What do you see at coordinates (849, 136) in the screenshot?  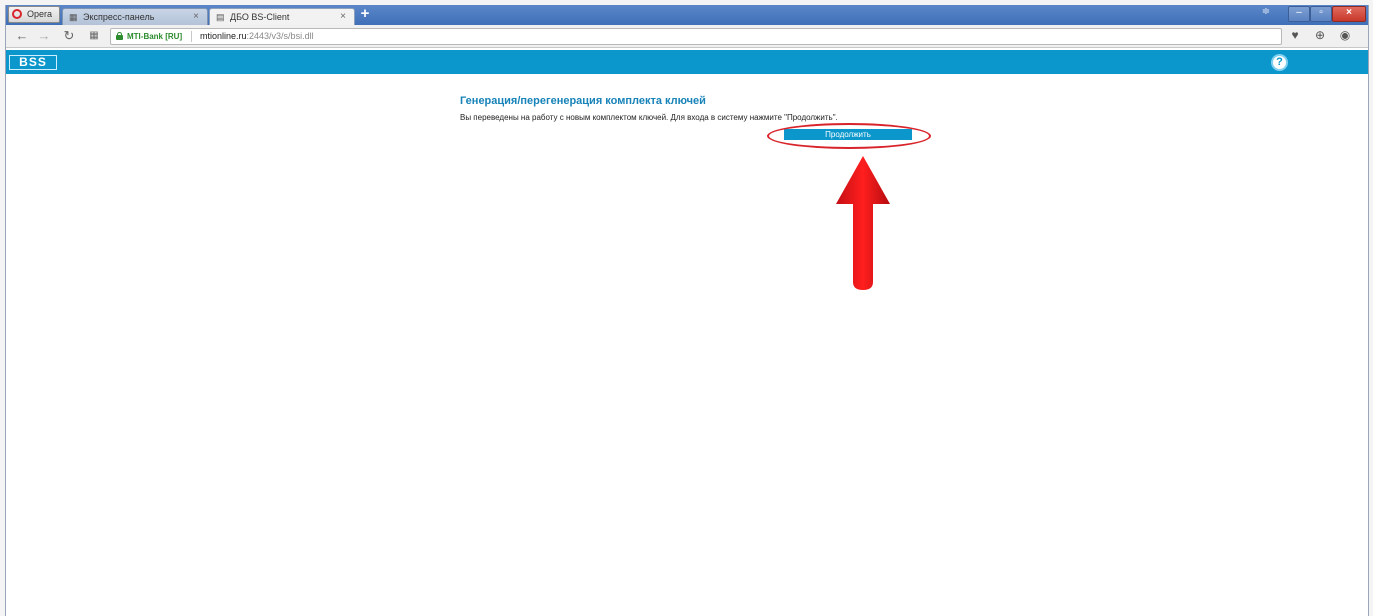 I see `annotation-ellipse` at bounding box center [849, 136].